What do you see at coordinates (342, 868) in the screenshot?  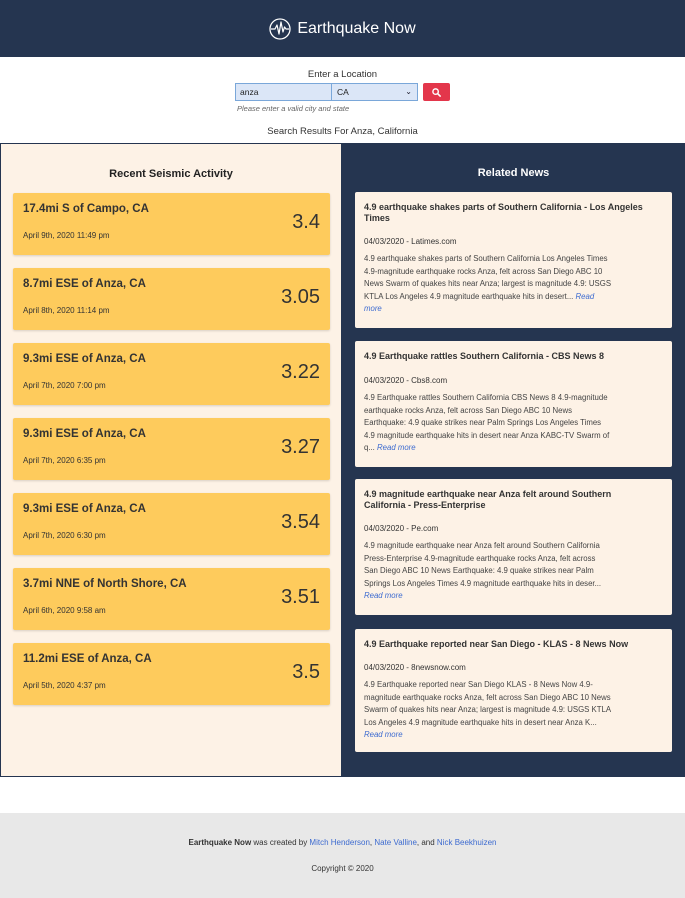 I see `copyright: Copyright © 2020` at bounding box center [342, 868].